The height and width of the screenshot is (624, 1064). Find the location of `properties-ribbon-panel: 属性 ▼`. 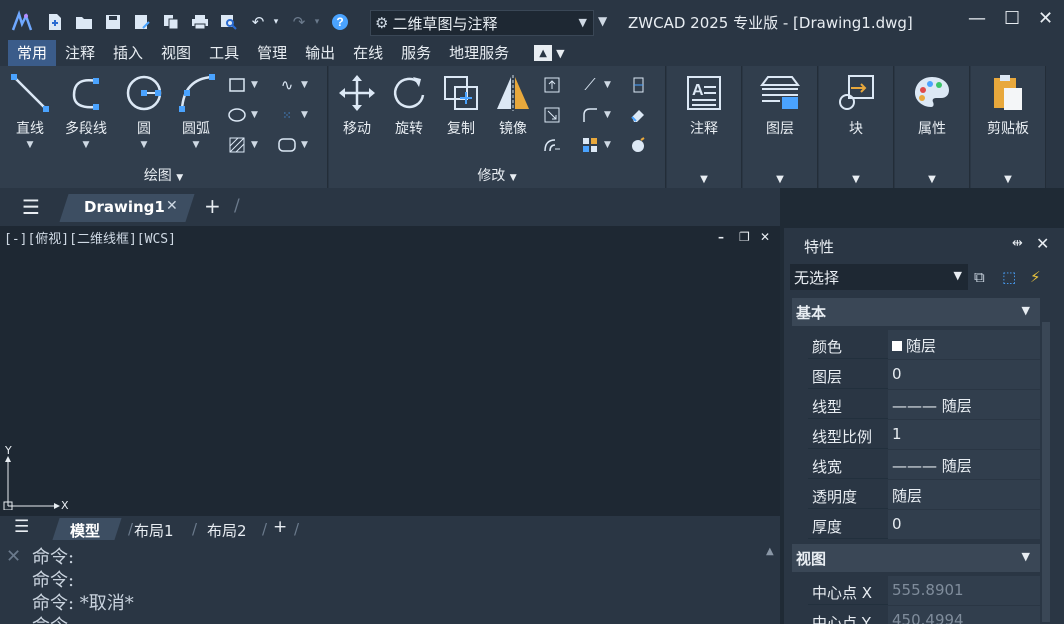

properties-ribbon-panel: 属性 ▼ is located at coordinates (932, 127).